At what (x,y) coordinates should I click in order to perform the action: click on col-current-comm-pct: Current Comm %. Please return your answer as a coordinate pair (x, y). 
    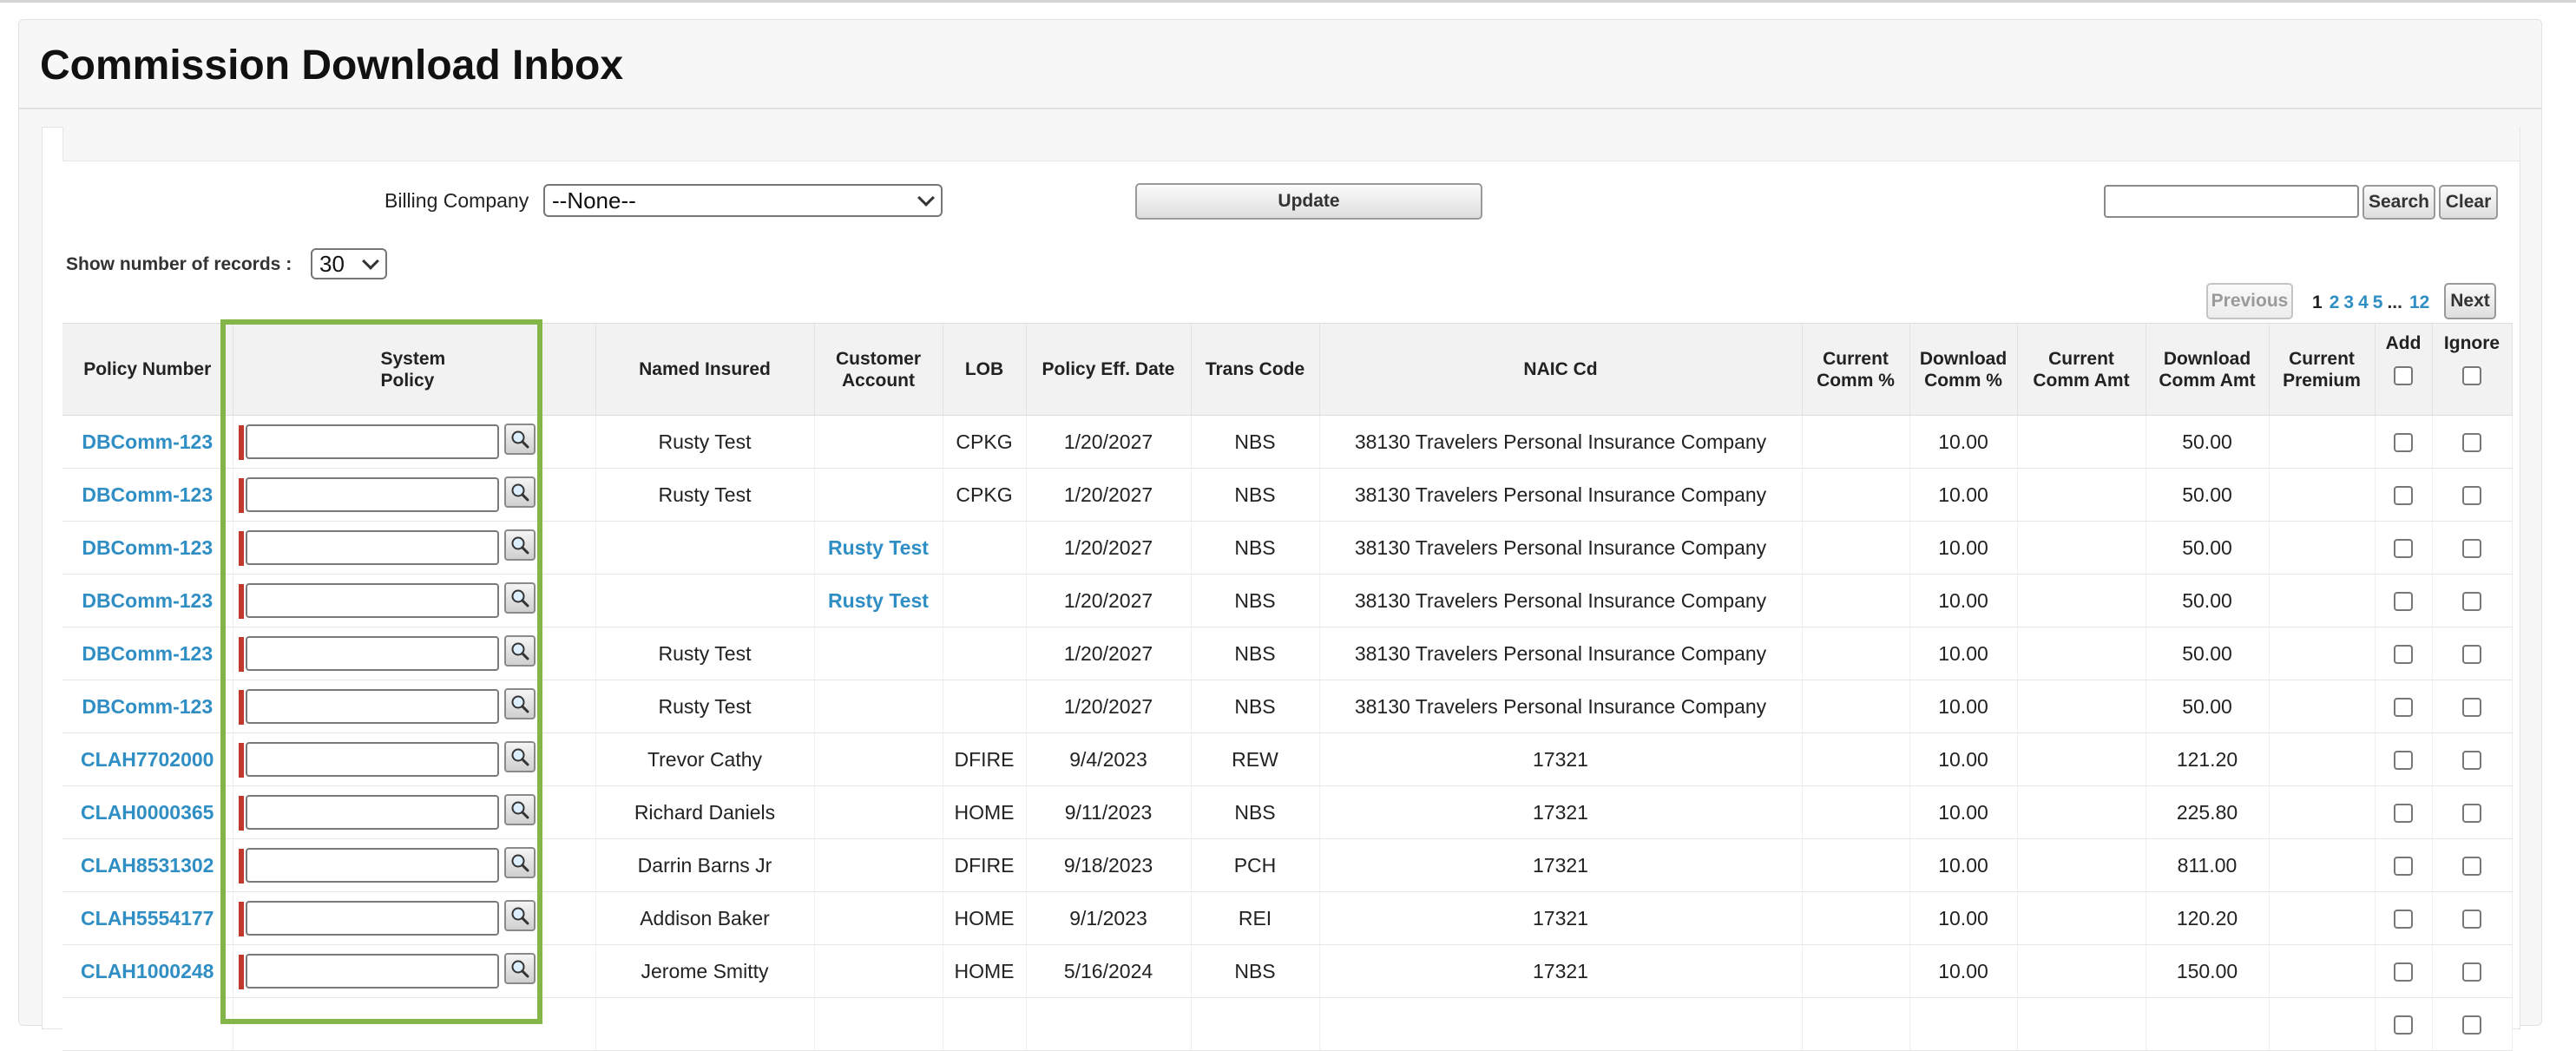
    Looking at the image, I should click on (1856, 369).